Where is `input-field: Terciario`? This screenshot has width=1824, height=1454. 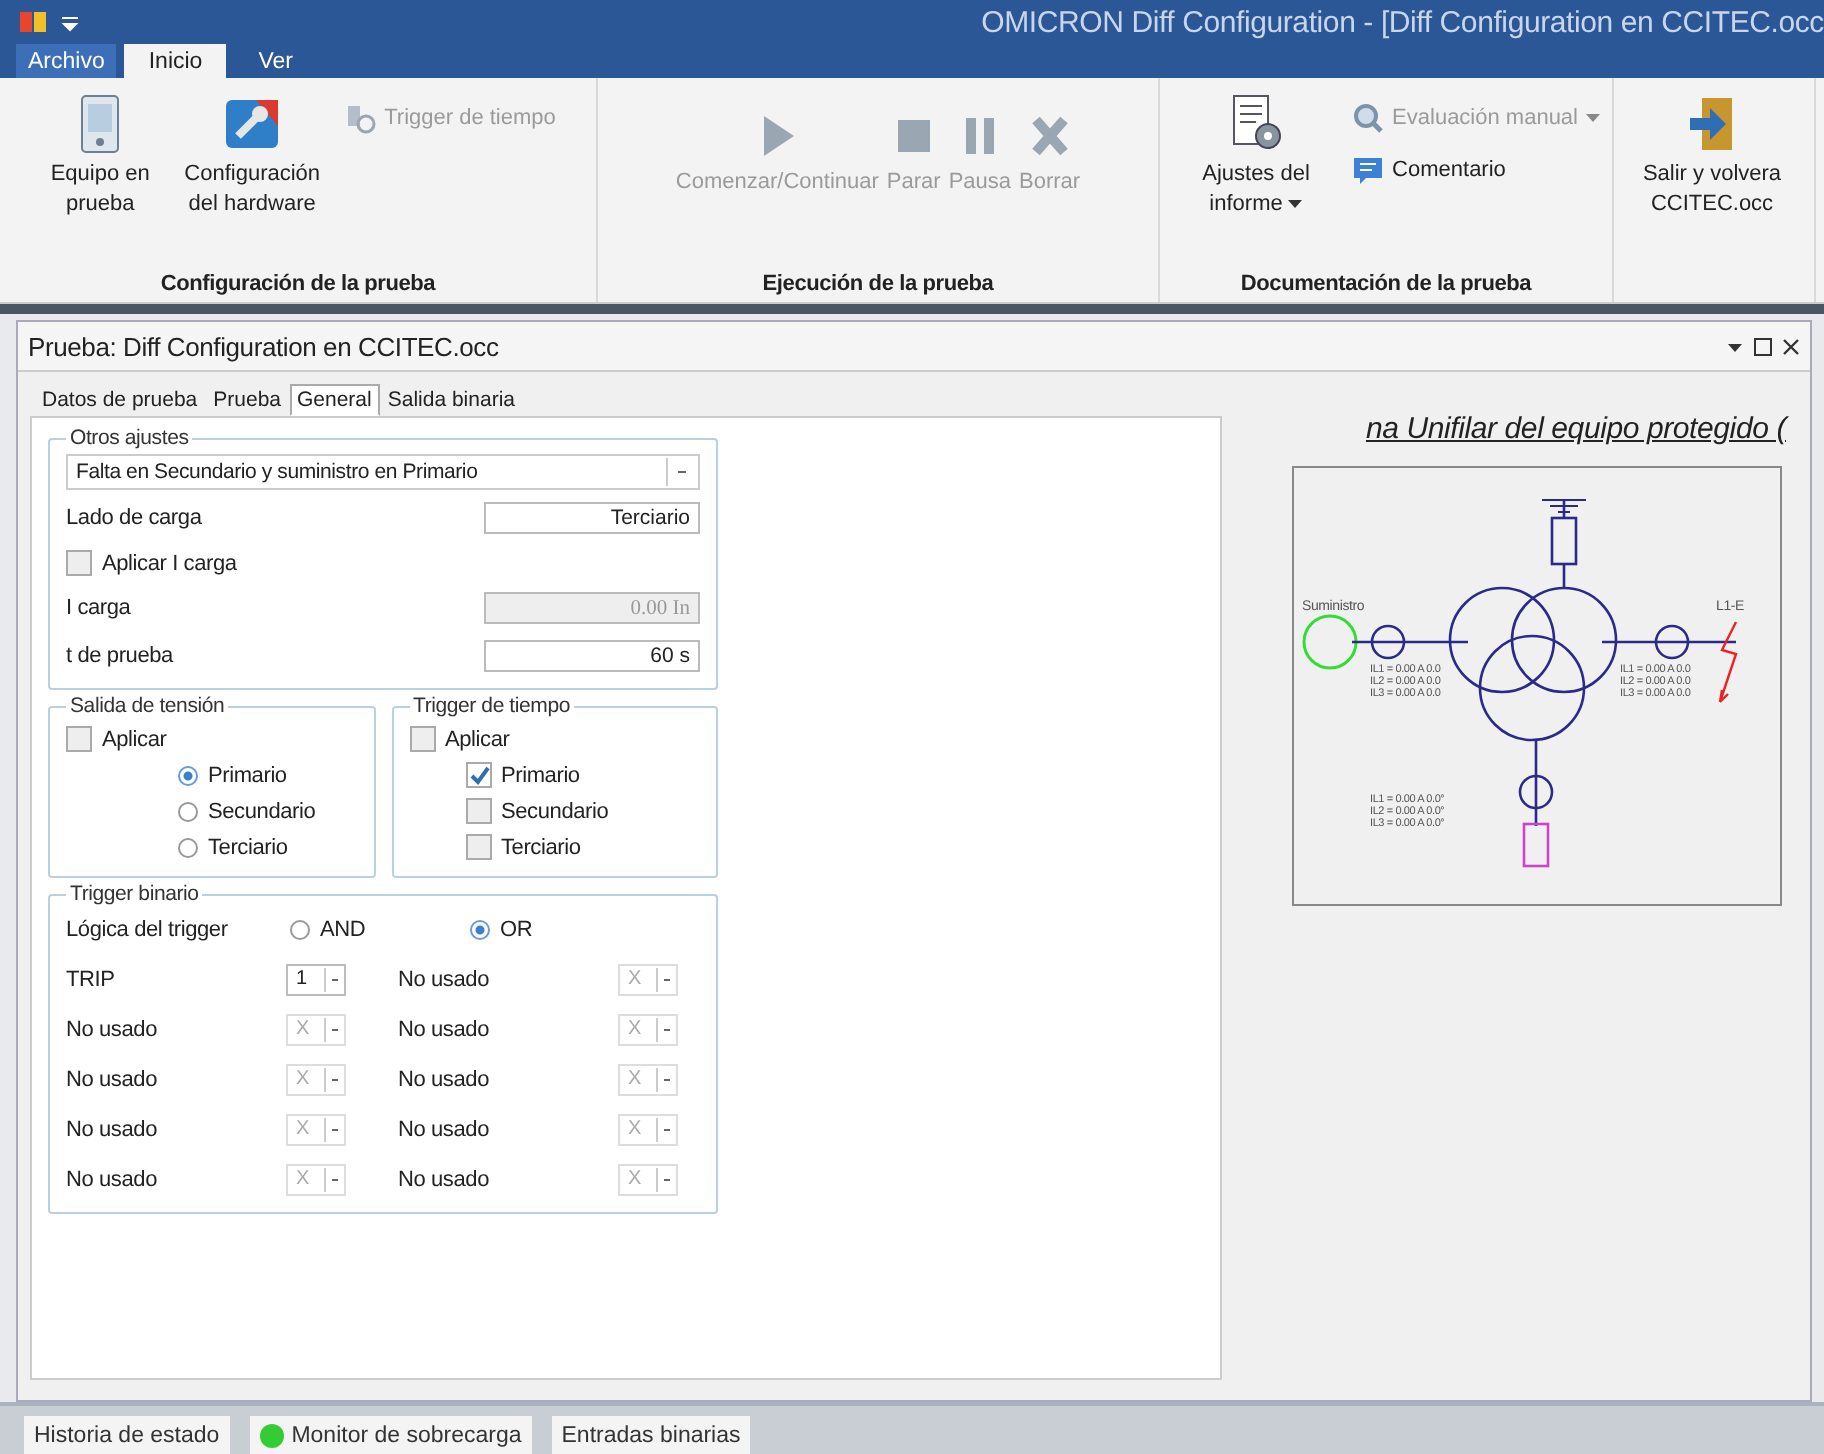 input-field: Terciario is located at coordinates (592, 518).